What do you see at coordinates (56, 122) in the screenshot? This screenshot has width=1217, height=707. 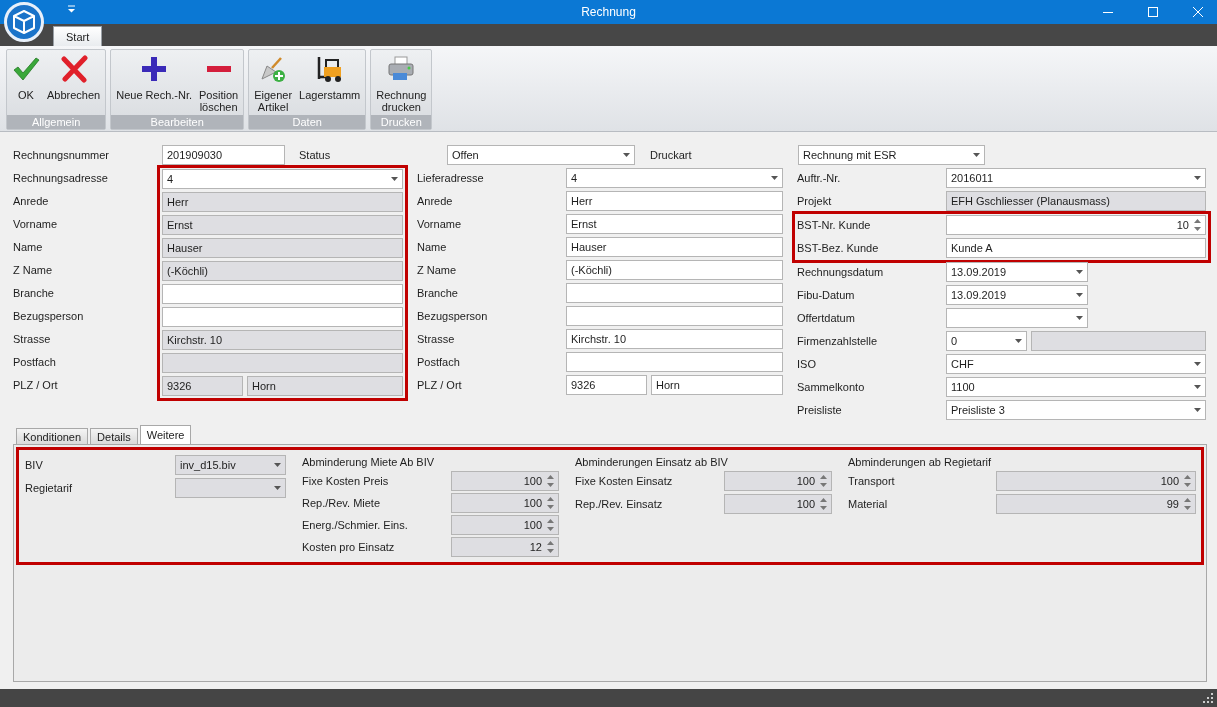 I see `ribbon-group-label: Allgemein` at bounding box center [56, 122].